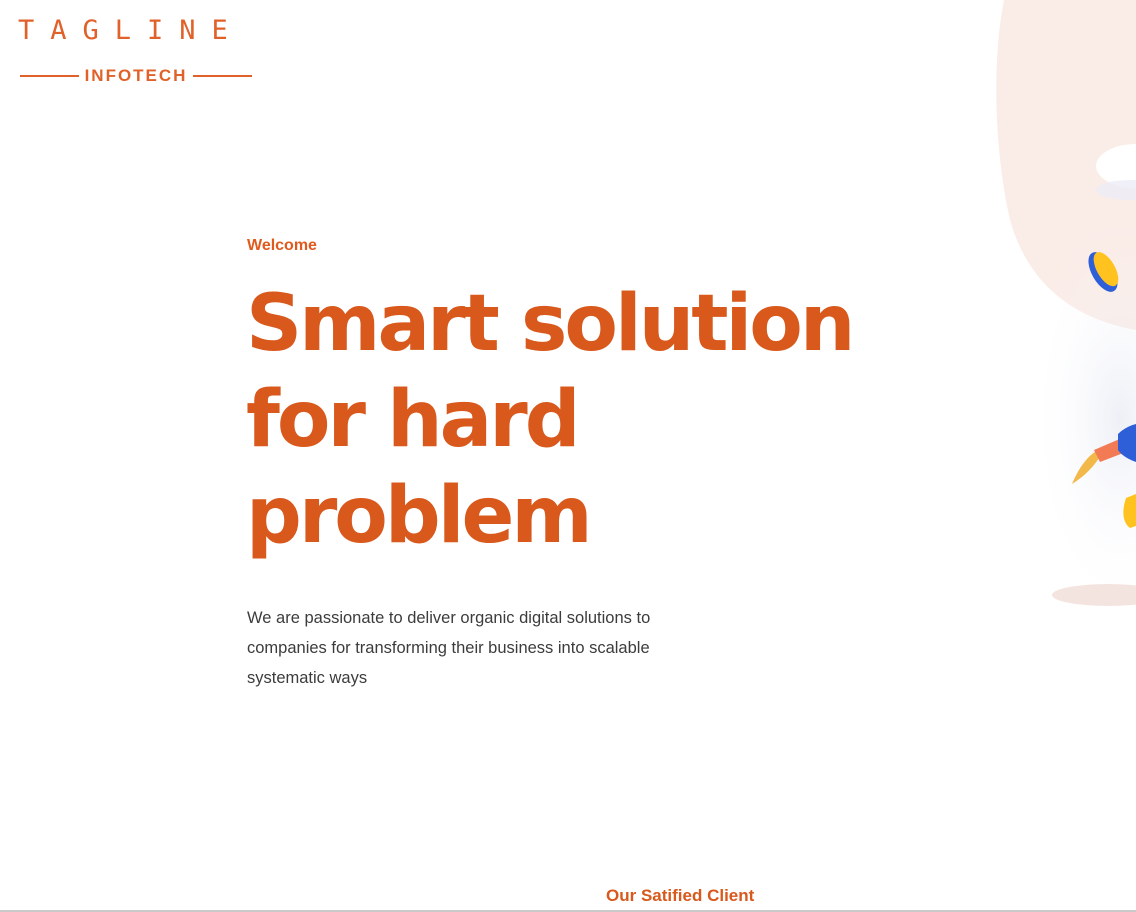 This screenshot has width=1136, height=912. What do you see at coordinates (131, 30) in the screenshot?
I see `logo-wordmark: TAGLINE` at bounding box center [131, 30].